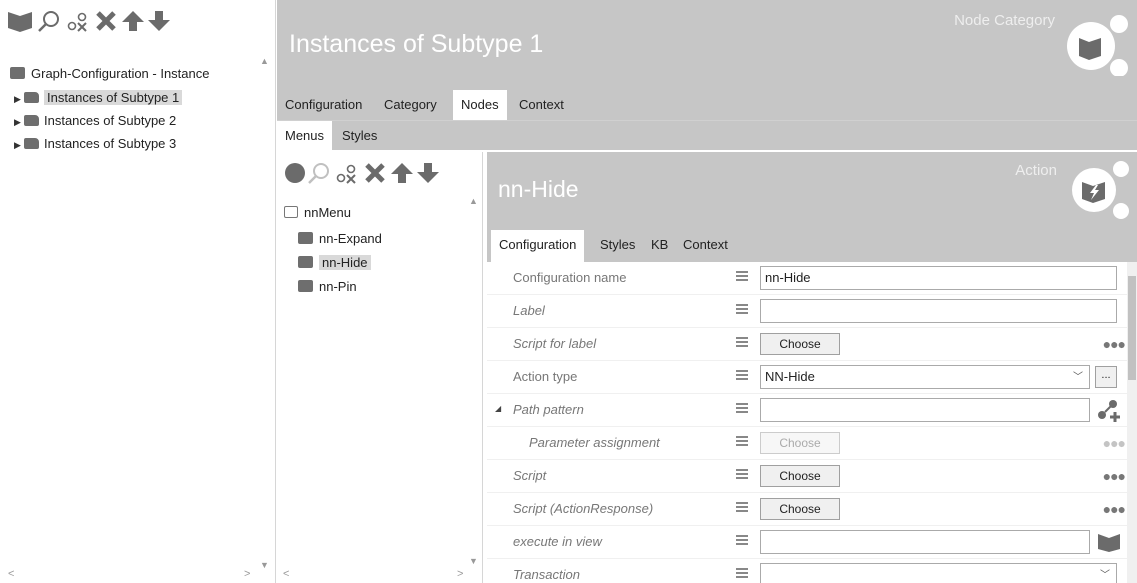 This screenshot has width=1137, height=583. I want to click on prop-row-transaction: Transaction ﹀, so click(807, 571).